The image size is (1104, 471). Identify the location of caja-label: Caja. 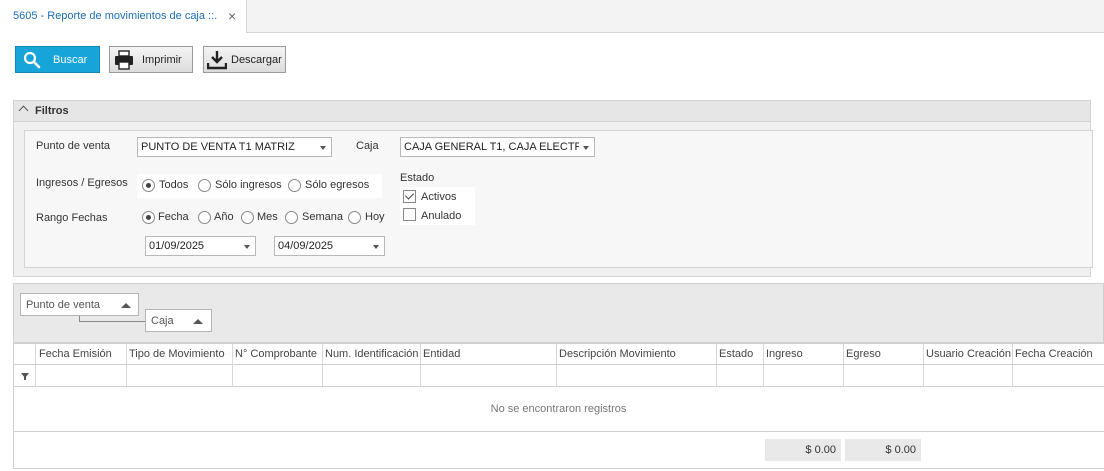
(367, 146).